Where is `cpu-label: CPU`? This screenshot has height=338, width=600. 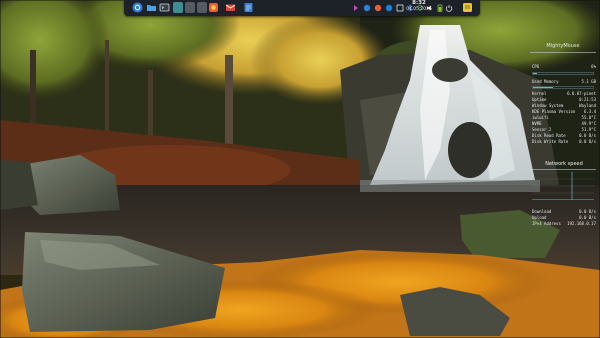
cpu-label: CPU is located at coordinates (536, 66).